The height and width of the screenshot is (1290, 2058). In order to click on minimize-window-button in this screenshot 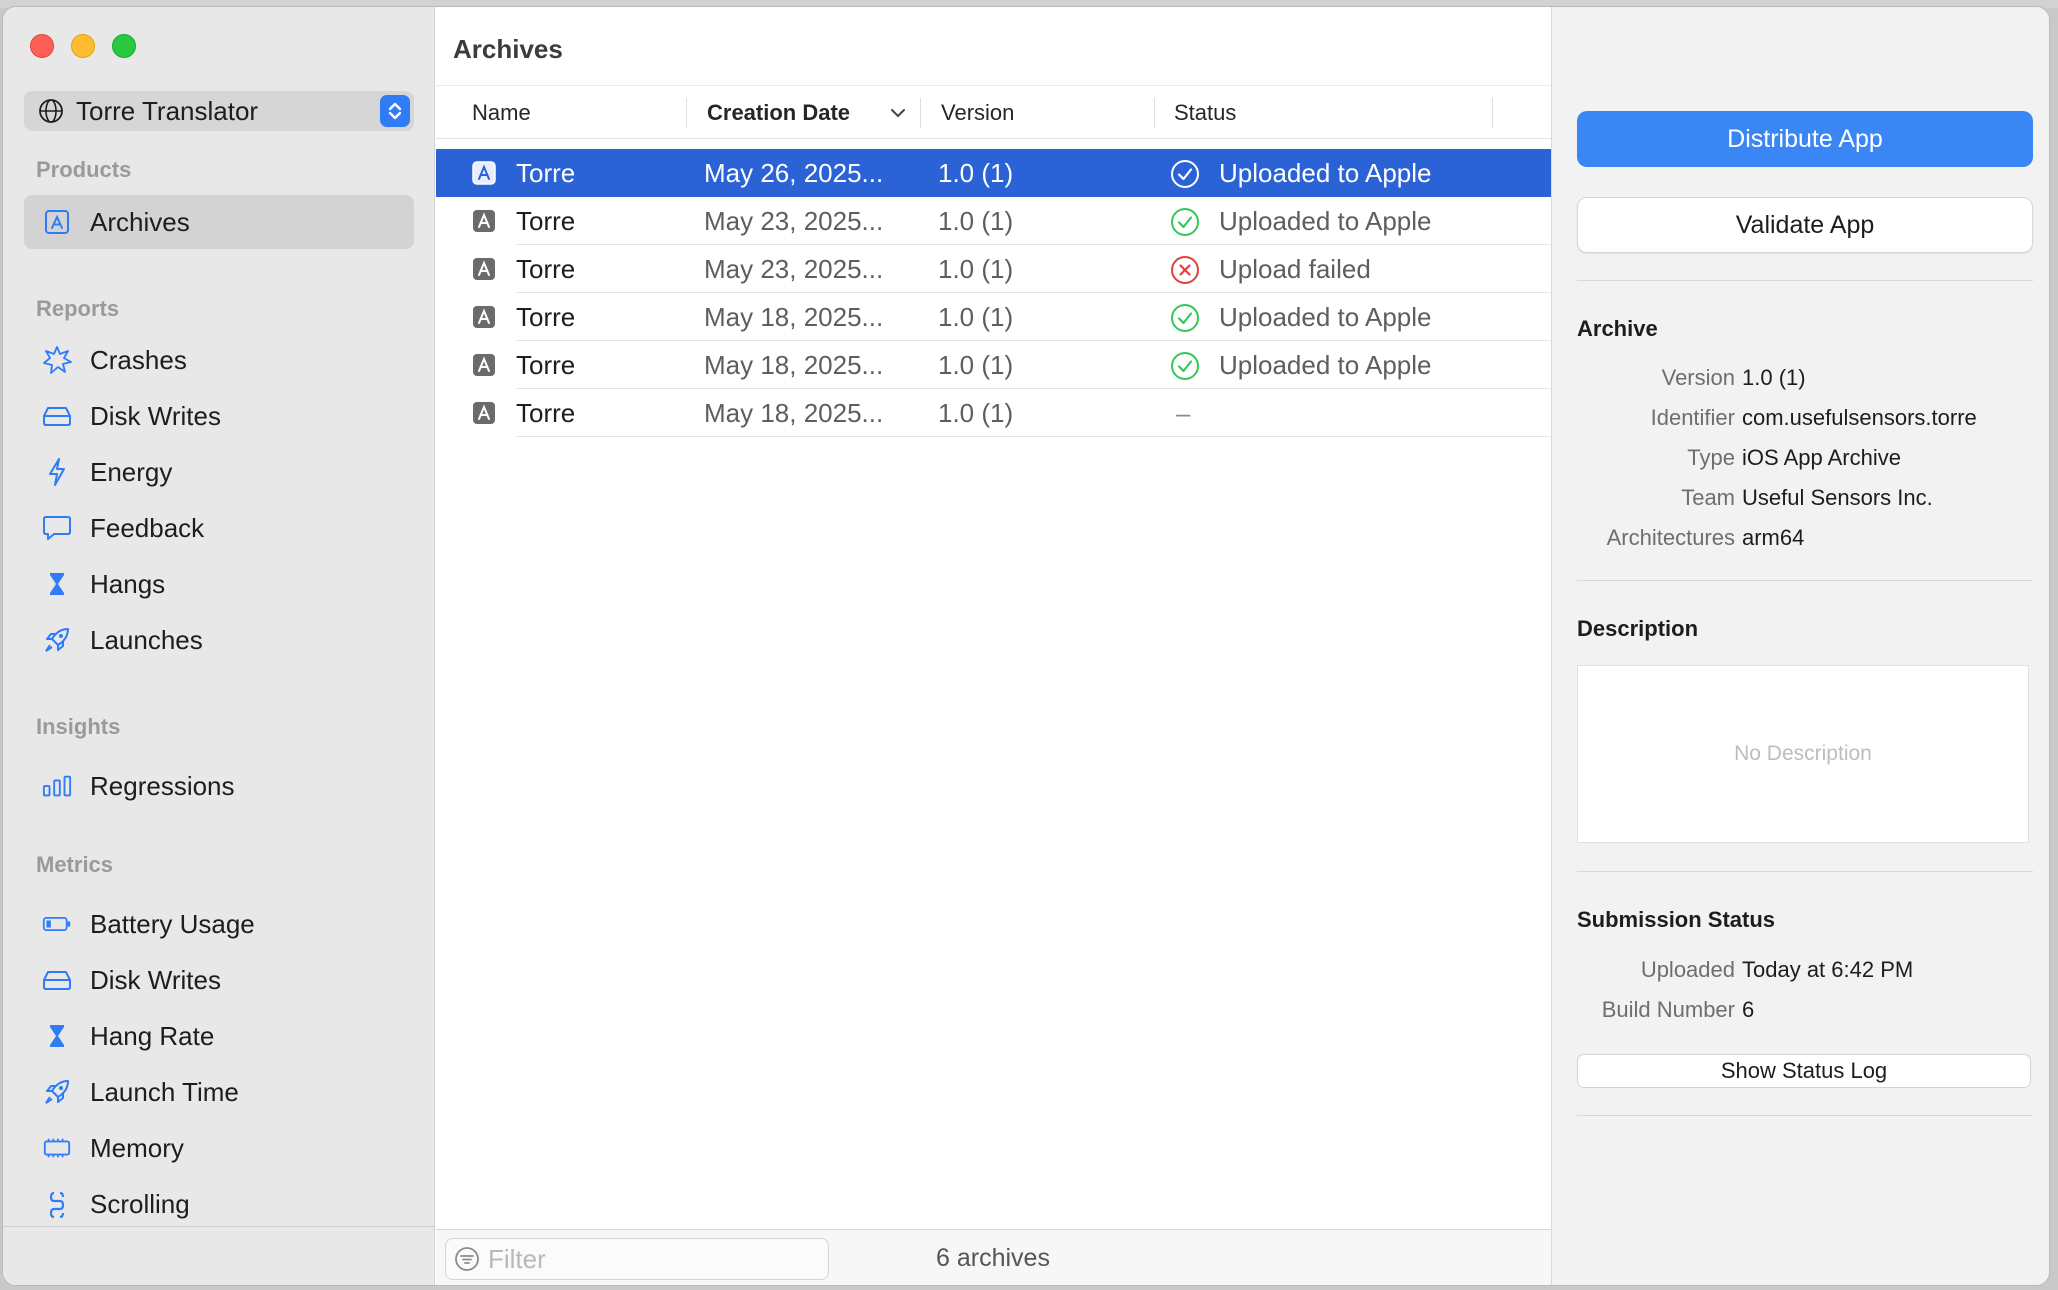, I will do `click(83, 46)`.